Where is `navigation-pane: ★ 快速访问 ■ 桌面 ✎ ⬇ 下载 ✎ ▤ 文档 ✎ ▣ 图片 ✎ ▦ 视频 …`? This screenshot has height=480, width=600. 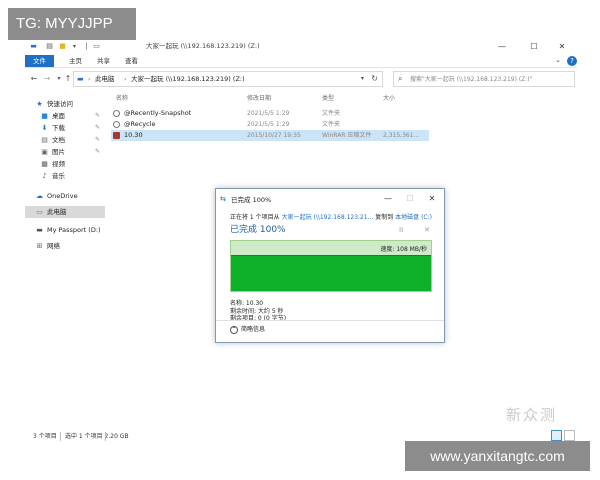 navigation-pane: ★ 快速访问 ■ 桌面 ✎ ⬇ 下载 ✎ ▤ 文档 ✎ ▣ 图片 ✎ ▦ 视频 … is located at coordinates (65, 256).